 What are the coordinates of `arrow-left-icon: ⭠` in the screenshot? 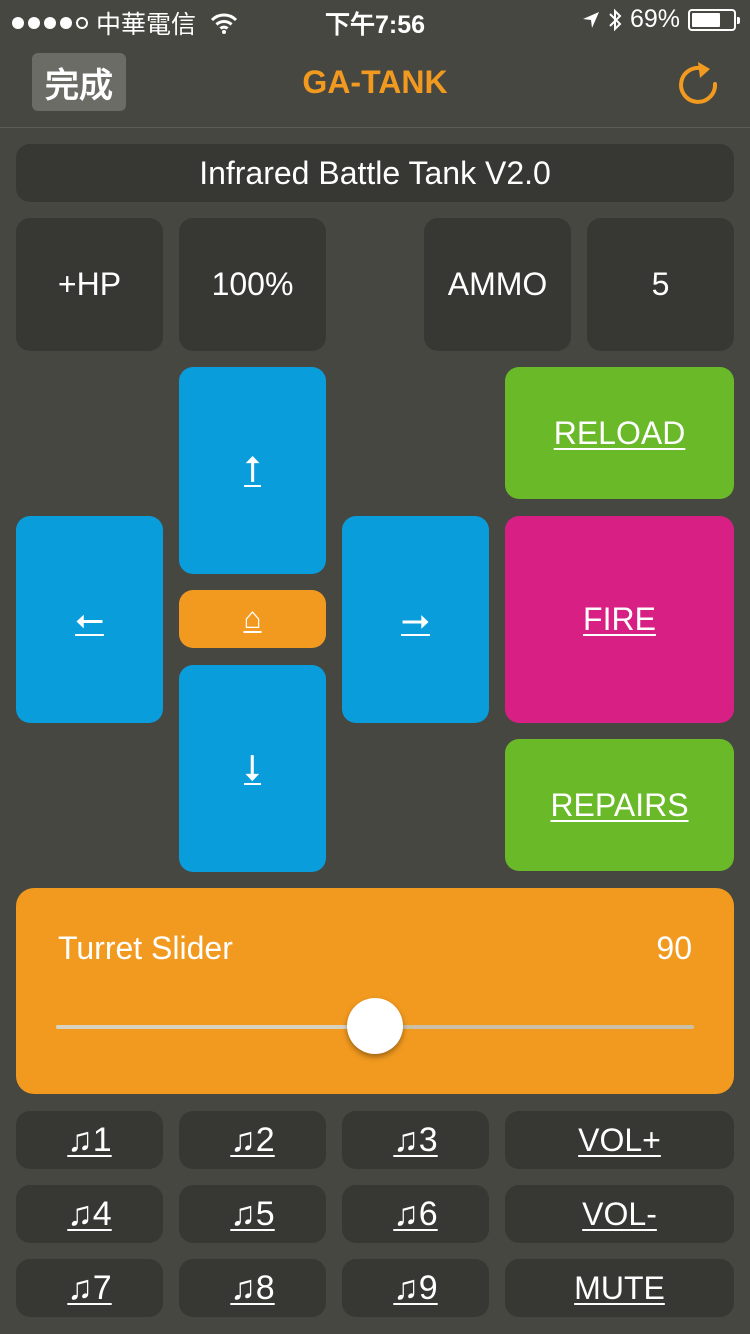 It's located at (89, 618).